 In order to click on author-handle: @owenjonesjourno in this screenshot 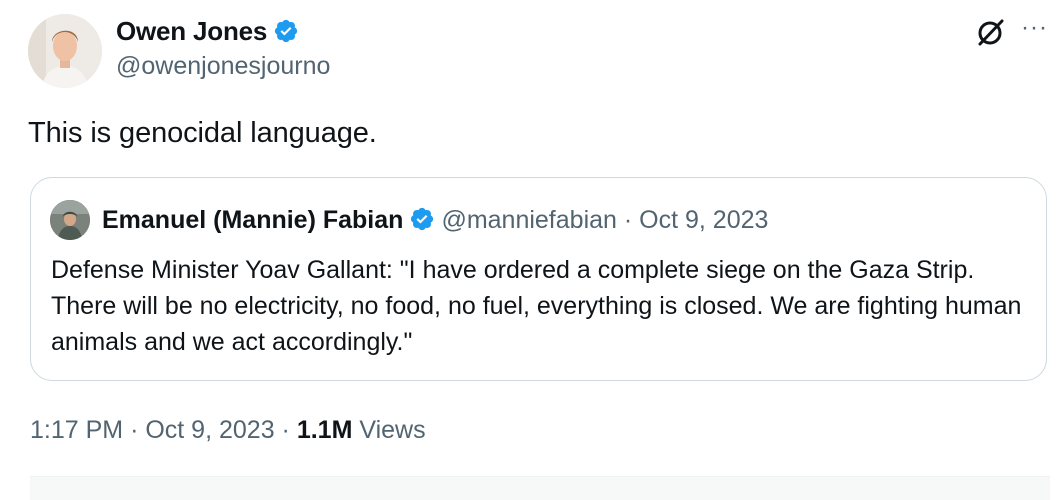, I will do `click(223, 66)`.